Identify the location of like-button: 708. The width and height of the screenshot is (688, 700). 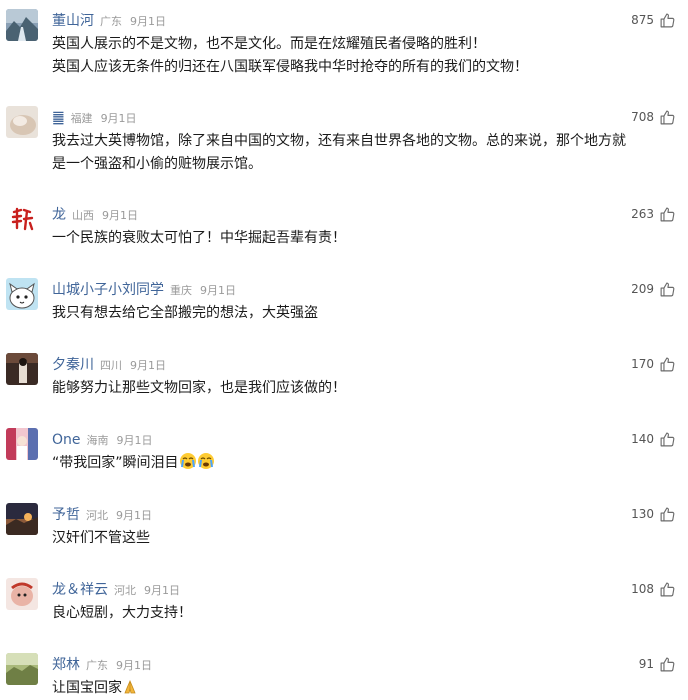
(653, 117).